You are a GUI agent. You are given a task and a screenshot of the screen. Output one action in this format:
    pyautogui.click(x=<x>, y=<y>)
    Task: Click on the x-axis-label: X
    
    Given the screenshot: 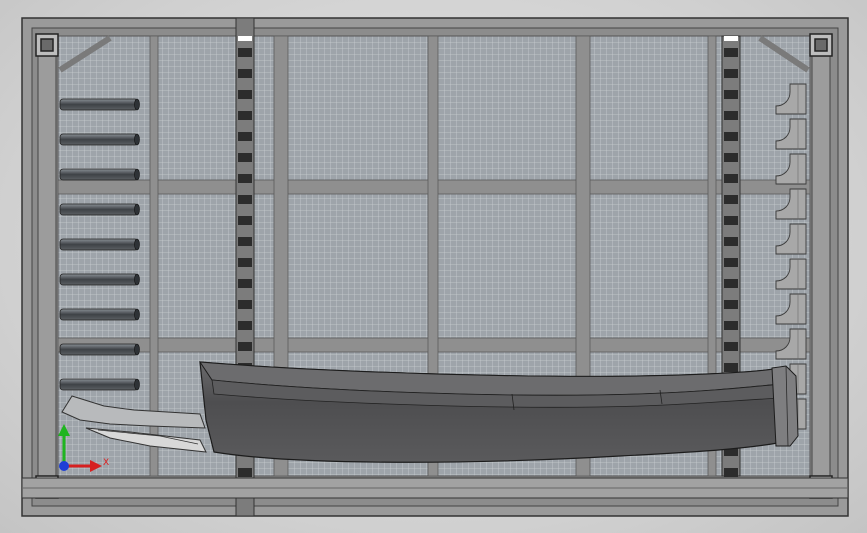 What is the action you would take?
    pyautogui.click(x=106, y=463)
    